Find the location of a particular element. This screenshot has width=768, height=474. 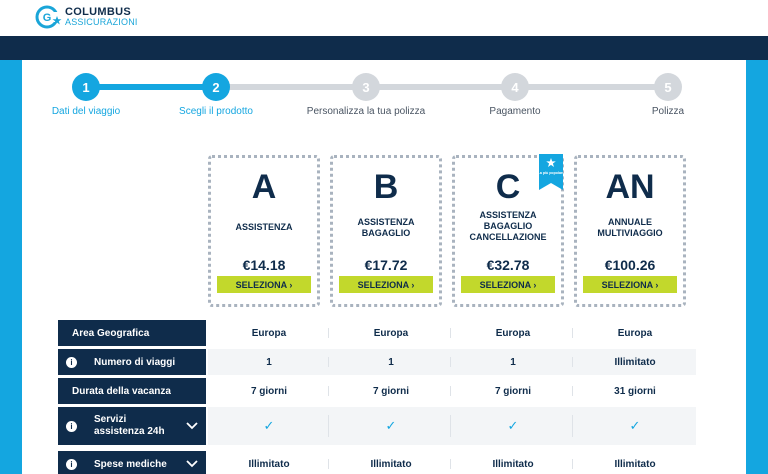

table-row: i Numero di viaggi 1 1 1 Illimitato is located at coordinates (377, 362).